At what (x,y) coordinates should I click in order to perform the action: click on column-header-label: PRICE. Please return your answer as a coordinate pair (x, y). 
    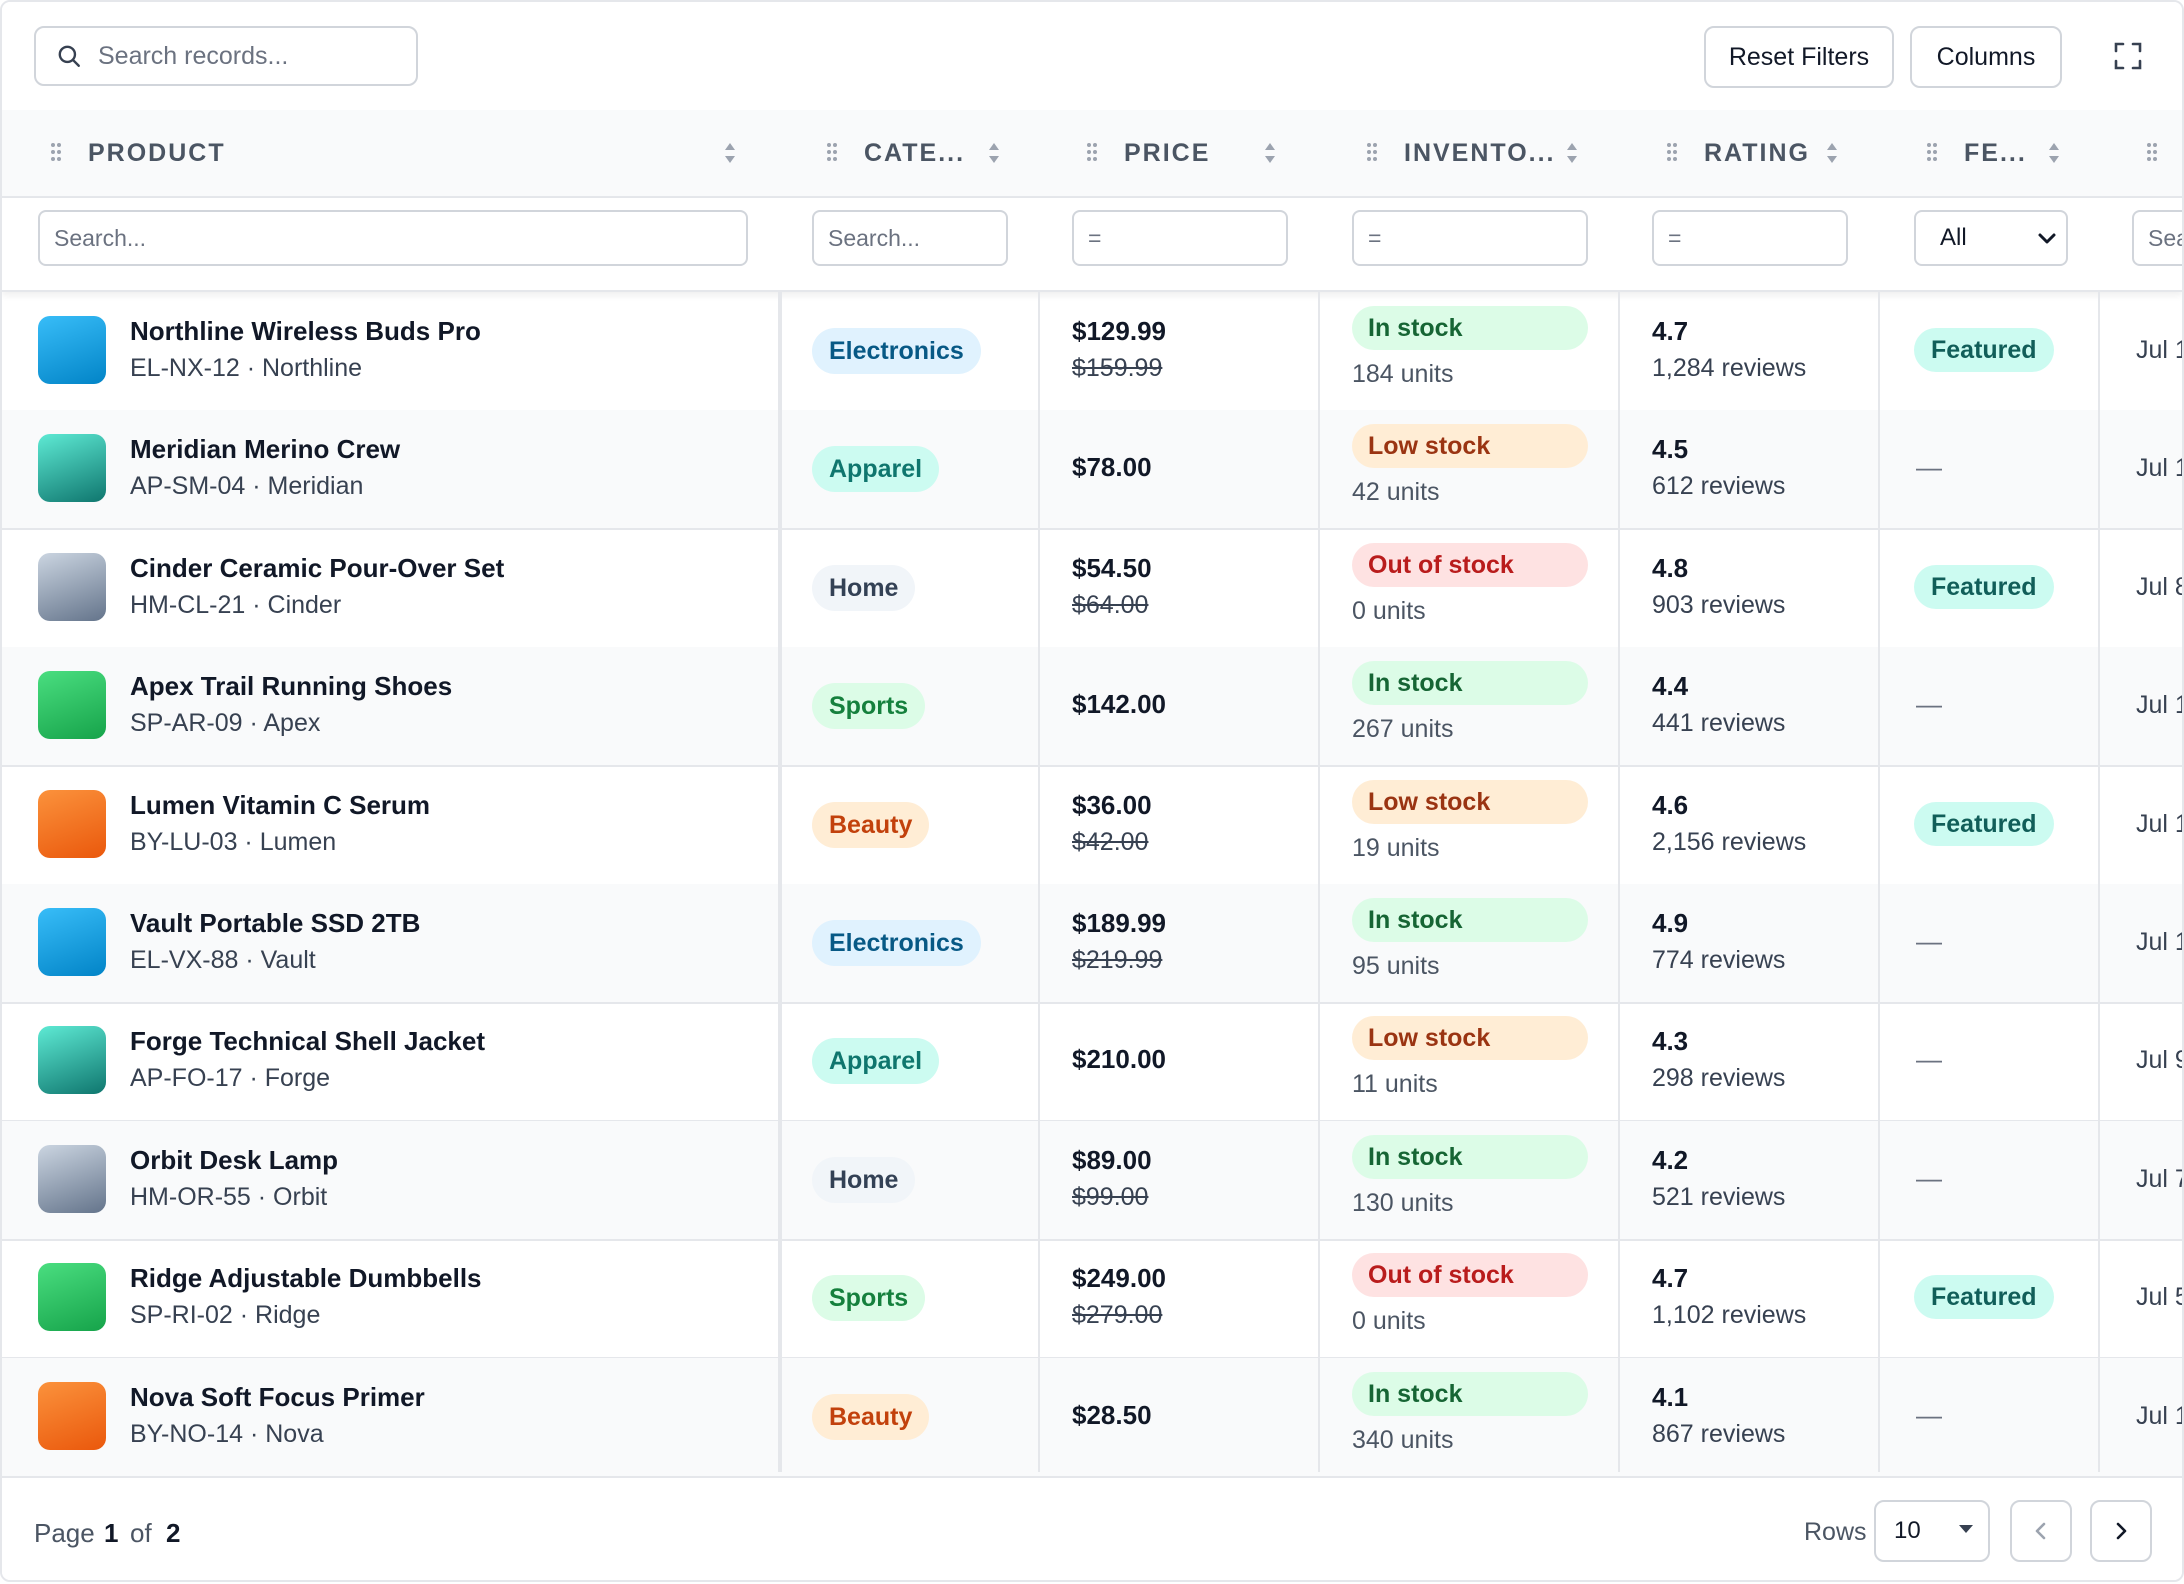
    Looking at the image, I should click on (1167, 153).